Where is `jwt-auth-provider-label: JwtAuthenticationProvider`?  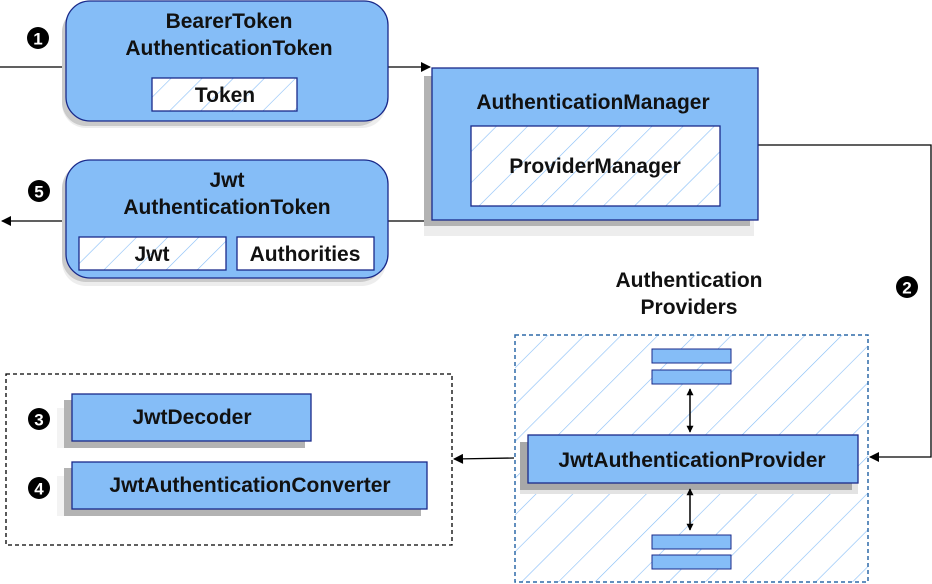 jwt-auth-provider-label: JwtAuthenticationProvider is located at coordinates (691, 460).